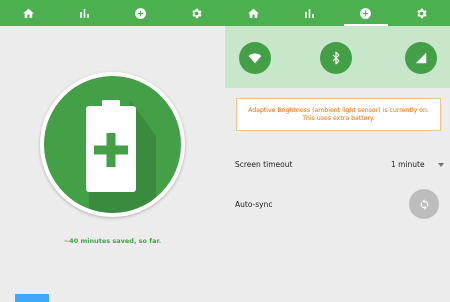  I want to click on screen-timeout-label: Screen timeout, so click(264, 164).